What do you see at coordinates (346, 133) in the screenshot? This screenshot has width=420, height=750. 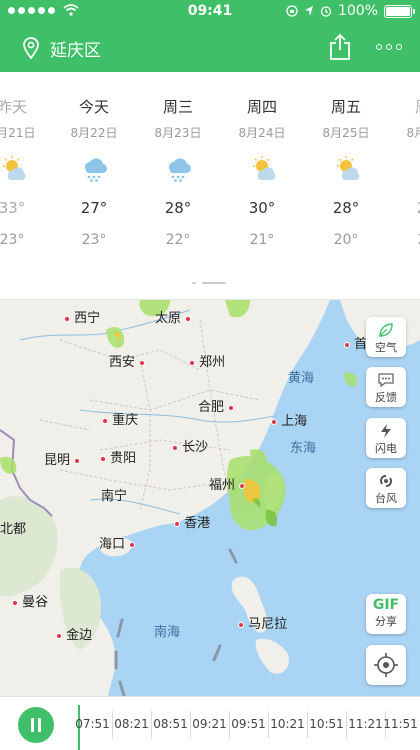 I see `day-date: 8月25日` at bounding box center [346, 133].